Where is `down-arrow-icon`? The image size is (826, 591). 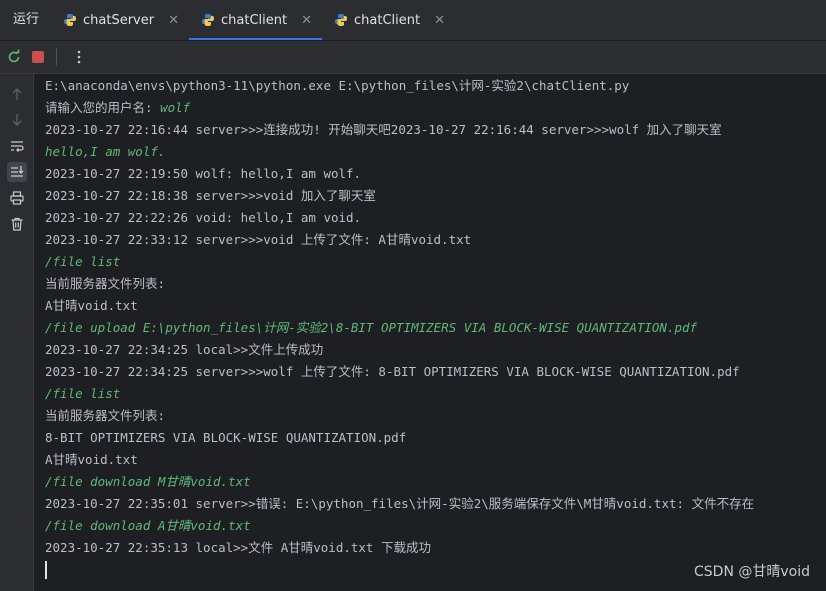 down-arrow-icon is located at coordinates (17, 120).